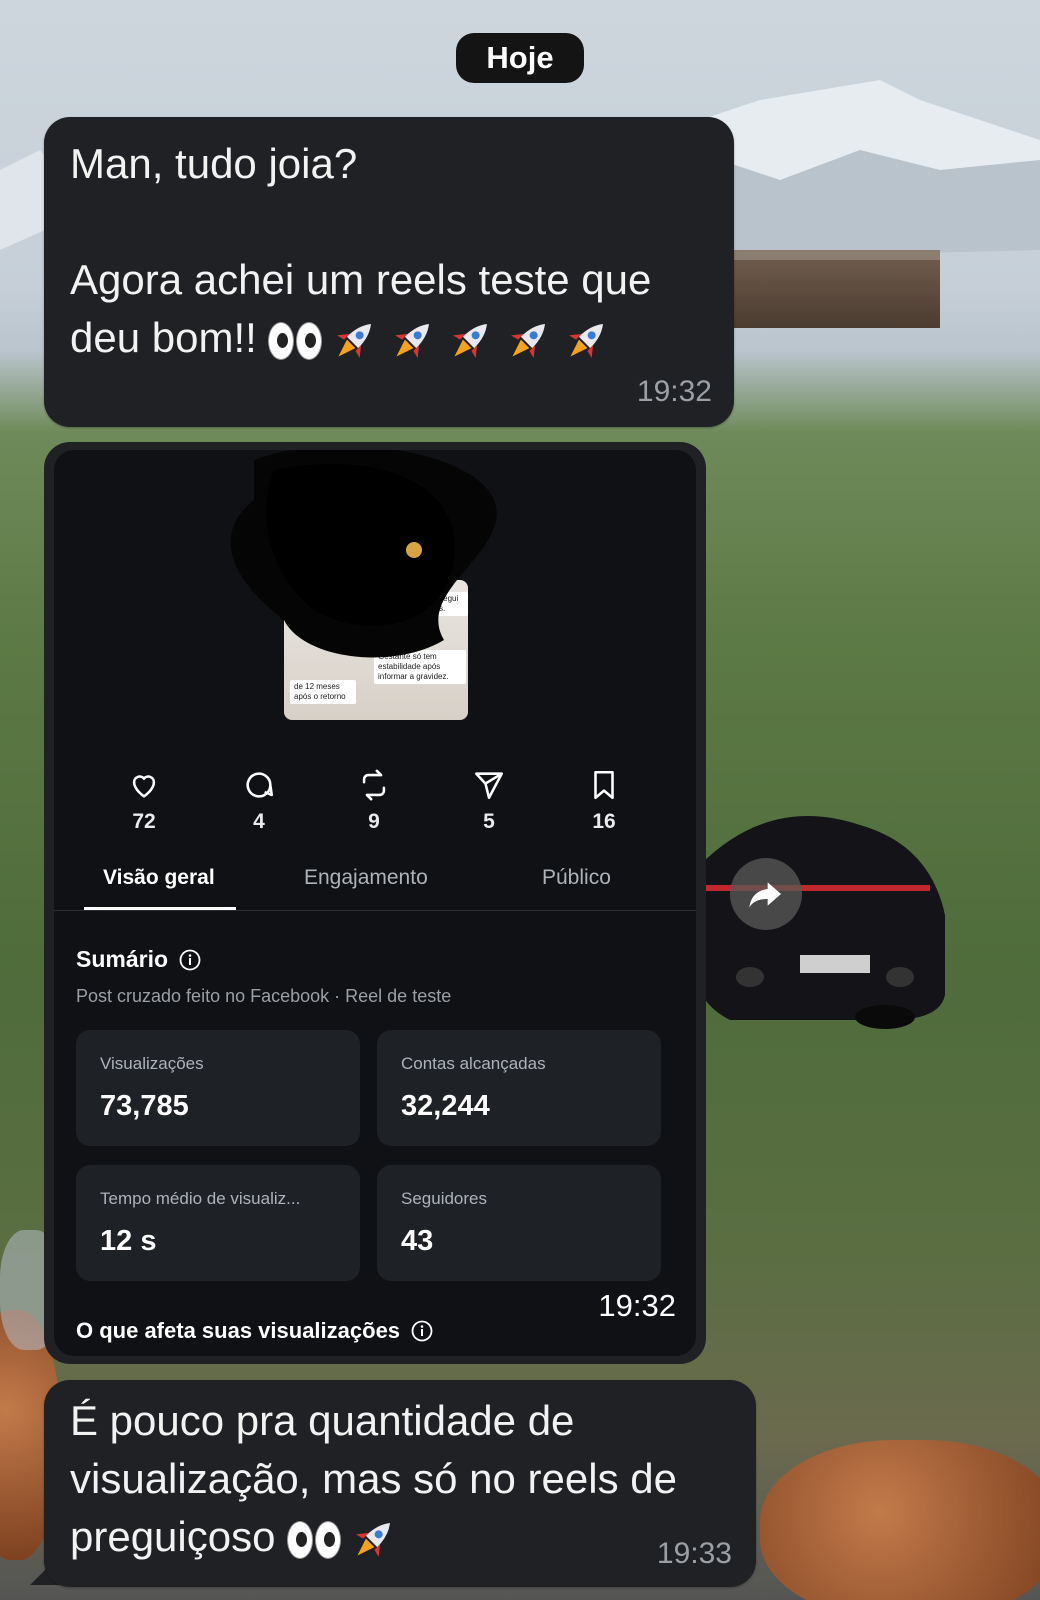 Image resolution: width=1040 pixels, height=1600 pixels. Describe the element at coordinates (259, 821) in the screenshot. I see `stat-value: 4` at that location.